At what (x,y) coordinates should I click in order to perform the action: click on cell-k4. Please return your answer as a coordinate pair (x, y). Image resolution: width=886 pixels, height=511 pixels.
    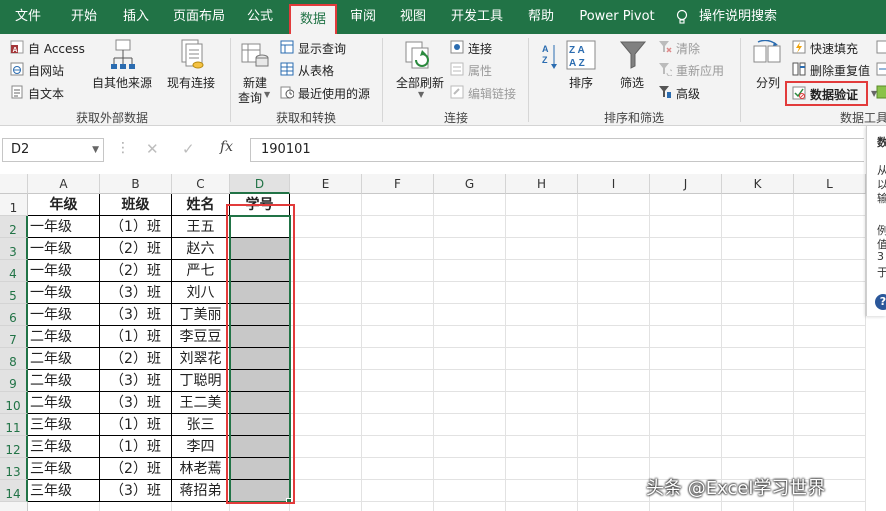
    Looking at the image, I should click on (758, 271).